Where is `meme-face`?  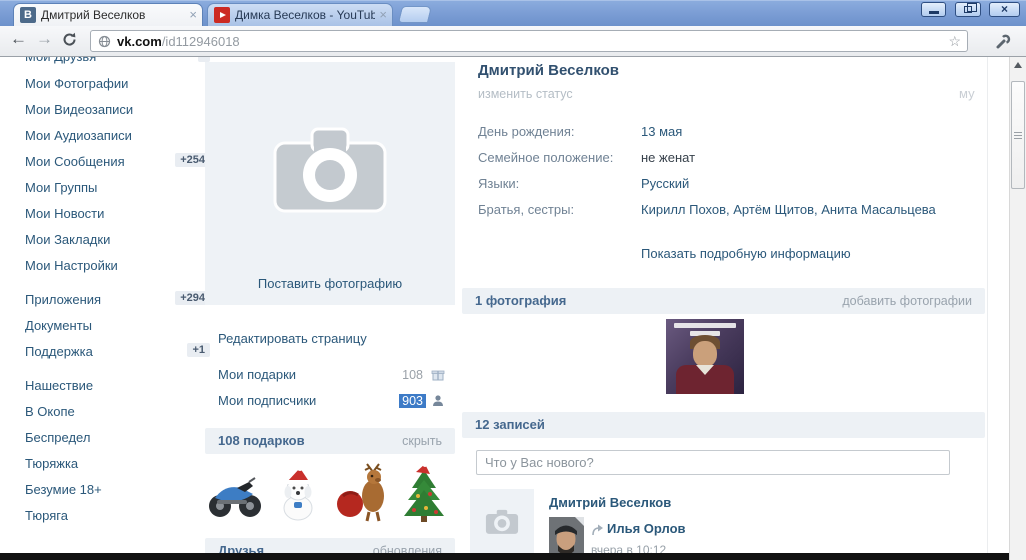 meme-face is located at coordinates (705, 354).